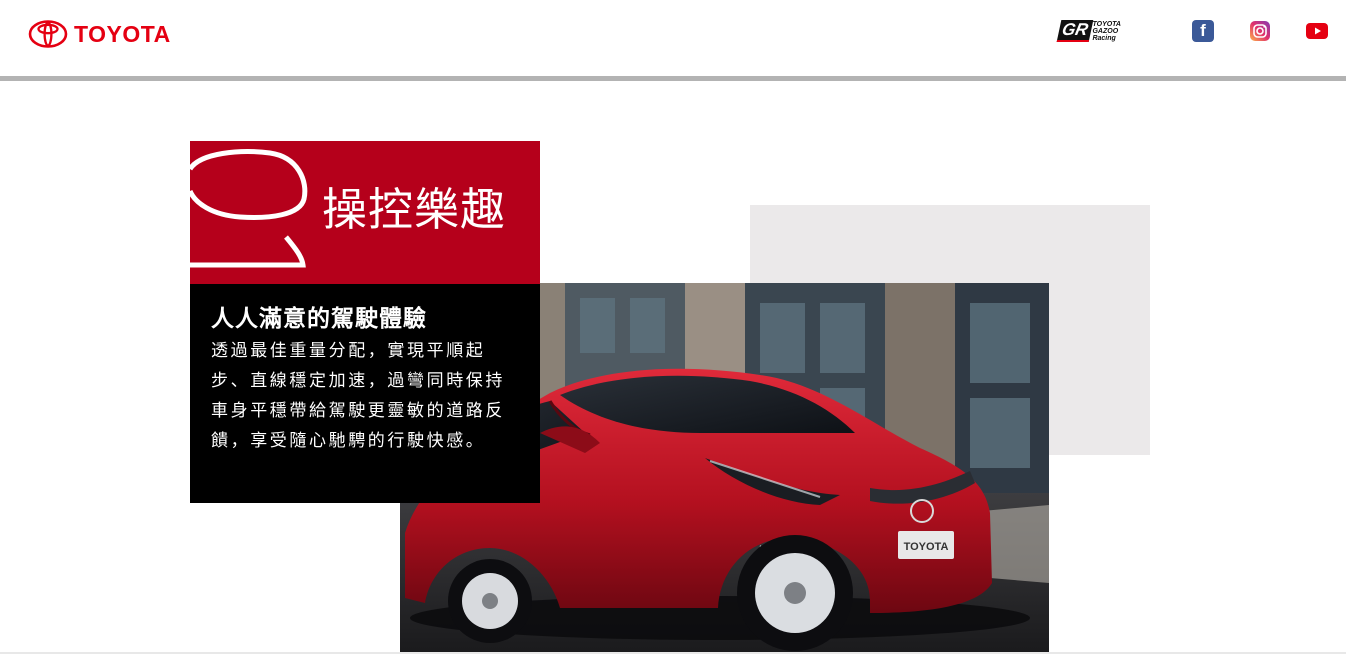 Image resolution: width=1346 pixels, height=654 pixels. What do you see at coordinates (319, 319) in the screenshot?
I see `feature-heading: 人人滿意的駕駛體驗` at bounding box center [319, 319].